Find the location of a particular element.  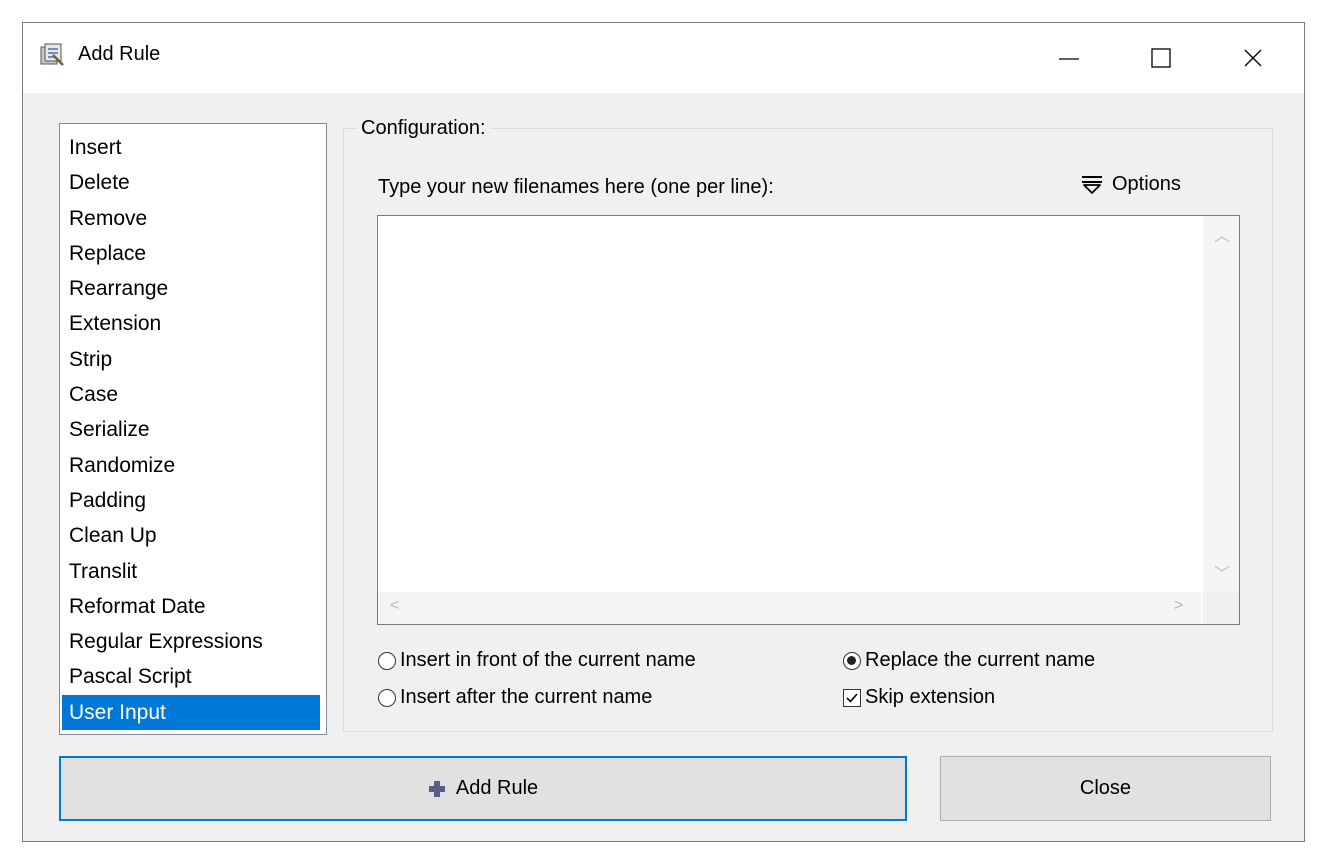

skip-extension-checkbox: Skip extension is located at coordinates (919, 697).